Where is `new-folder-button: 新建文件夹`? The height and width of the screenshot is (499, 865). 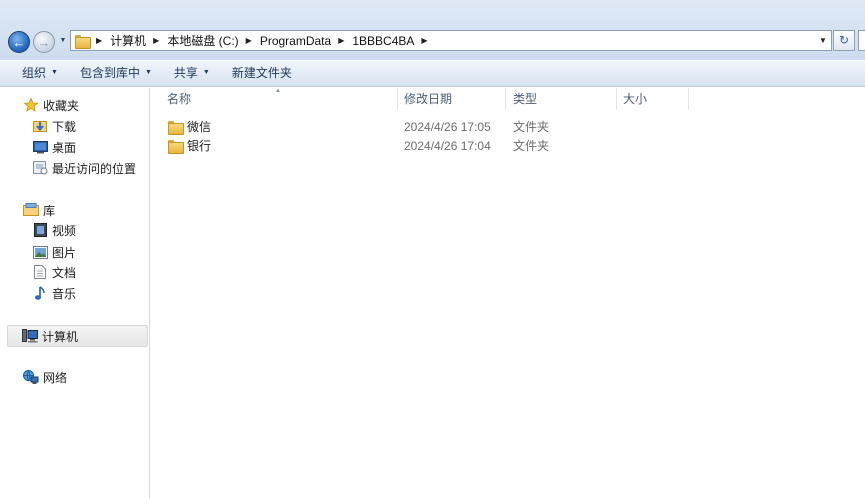 new-folder-button: 新建文件夹 is located at coordinates (262, 73).